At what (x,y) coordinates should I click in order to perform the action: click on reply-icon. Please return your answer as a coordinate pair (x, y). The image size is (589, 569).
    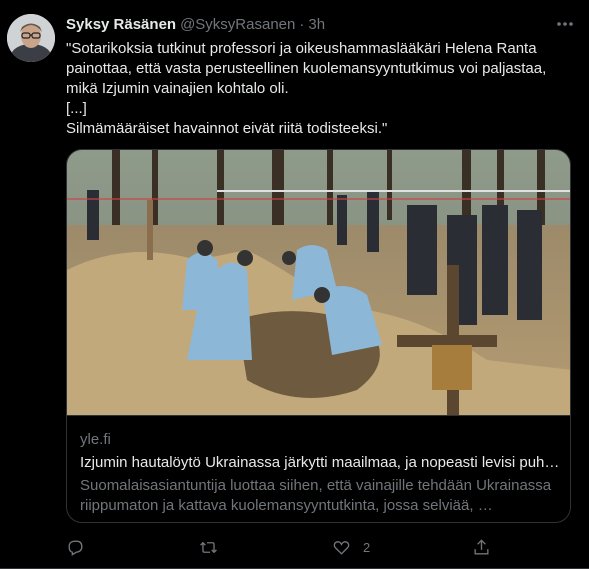
    Looking at the image, I should click on (75, 547).